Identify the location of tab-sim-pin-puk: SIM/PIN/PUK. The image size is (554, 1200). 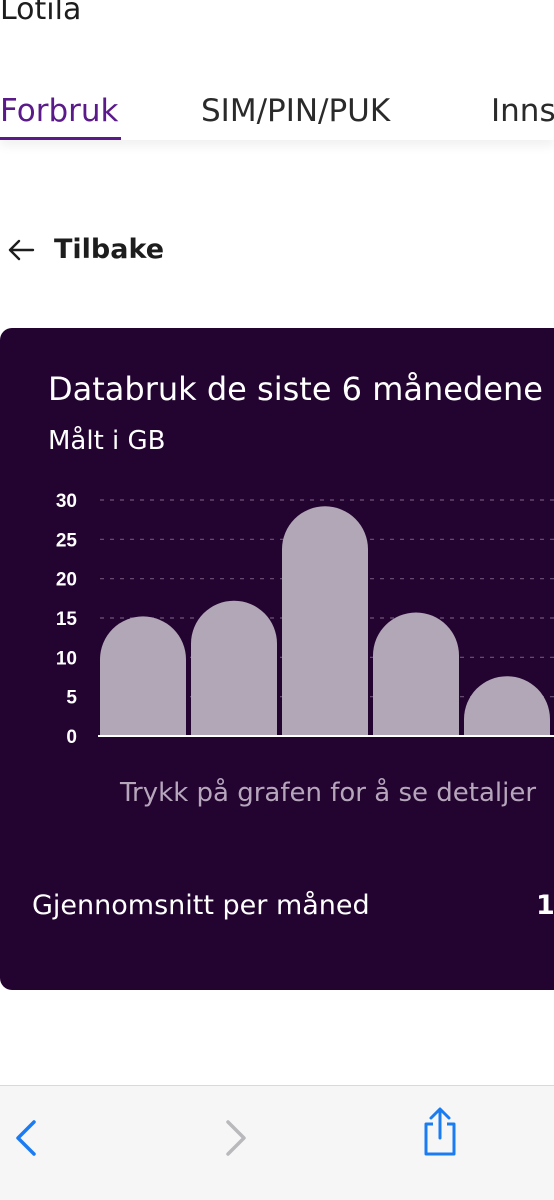
(295, 111).